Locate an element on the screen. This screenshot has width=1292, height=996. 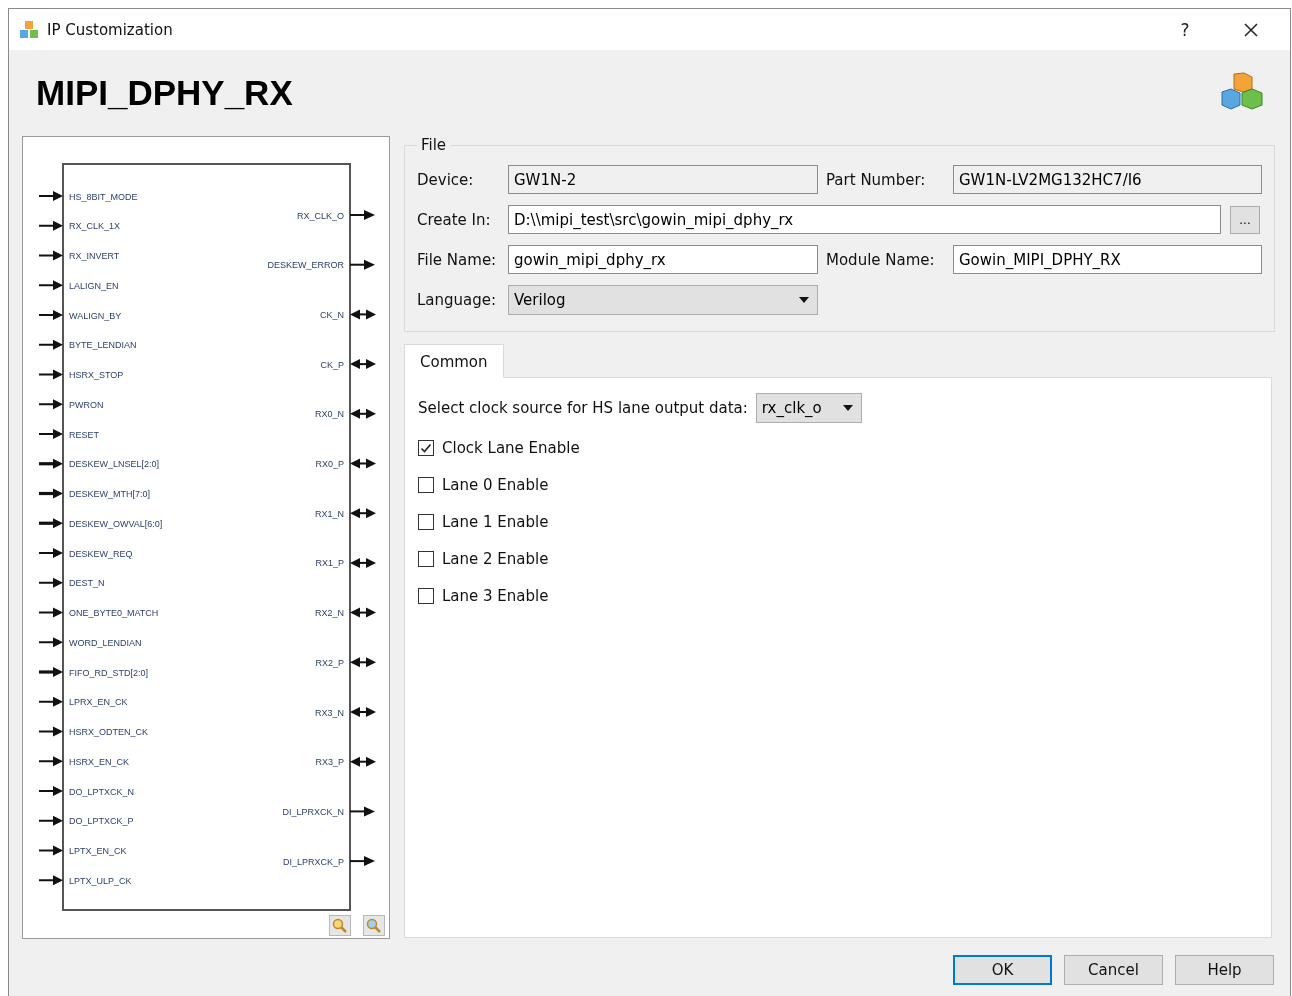
checkbox: Lane 1 Enable is located at coordinates (838, 522).